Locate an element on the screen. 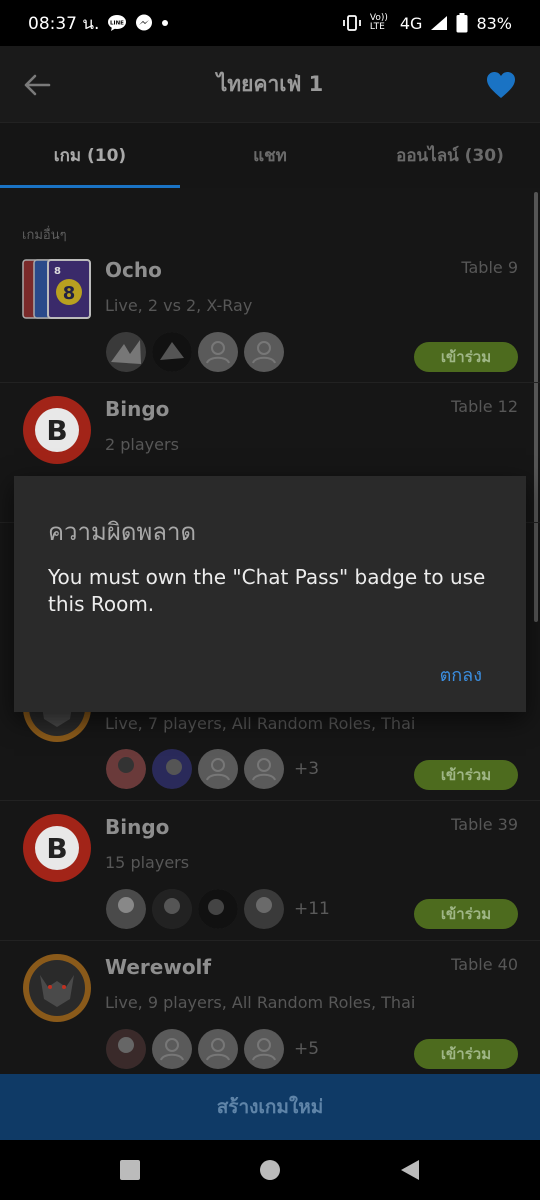 The width and height of the screenshot is (540, 1200). system-nav-bar is located at coordinates (270, 1170).